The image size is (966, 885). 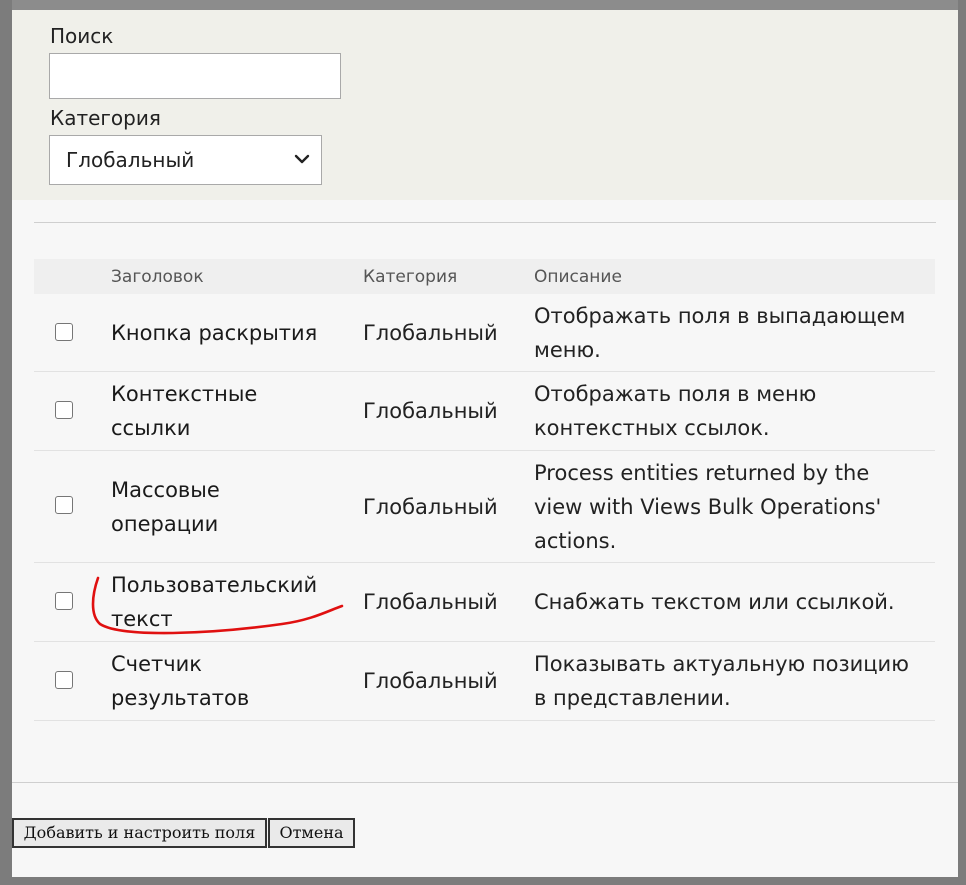 I want to click on row-title-line: ссылки, so click(x=151, y=428).